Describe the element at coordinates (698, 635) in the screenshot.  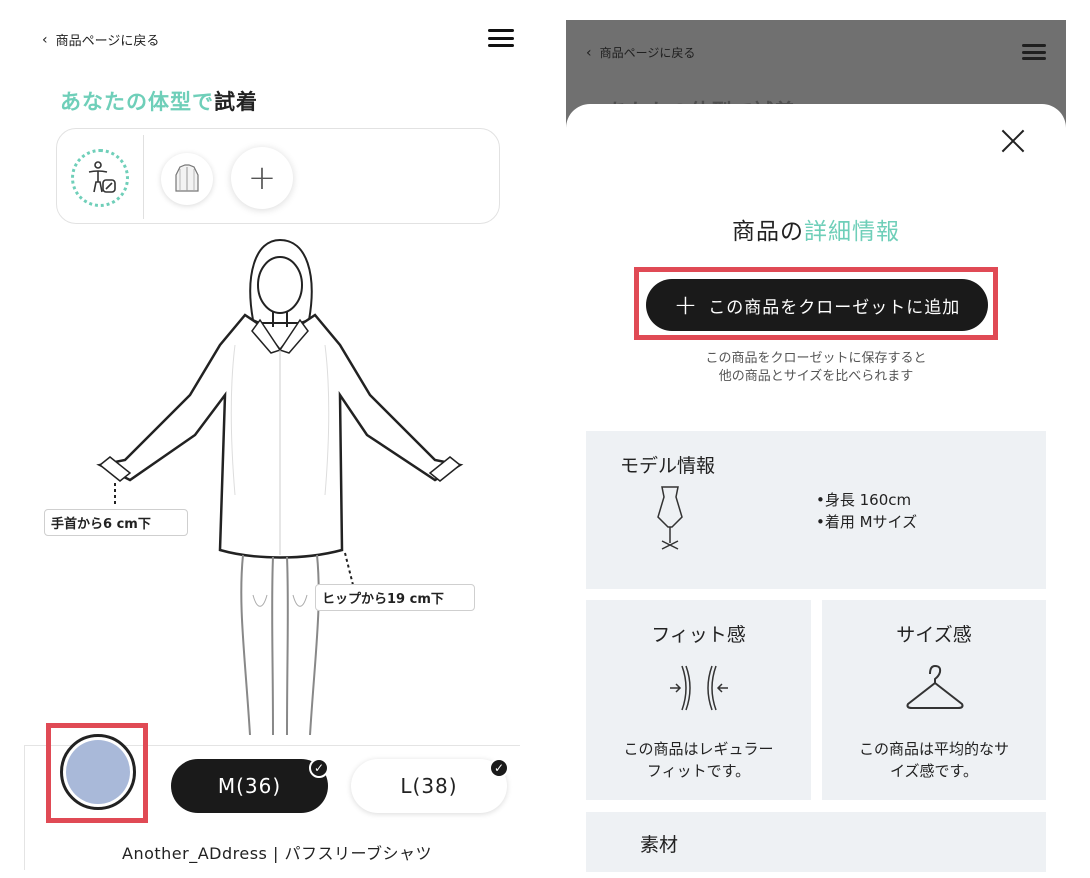
I see `card-title: フィット感` at that location.